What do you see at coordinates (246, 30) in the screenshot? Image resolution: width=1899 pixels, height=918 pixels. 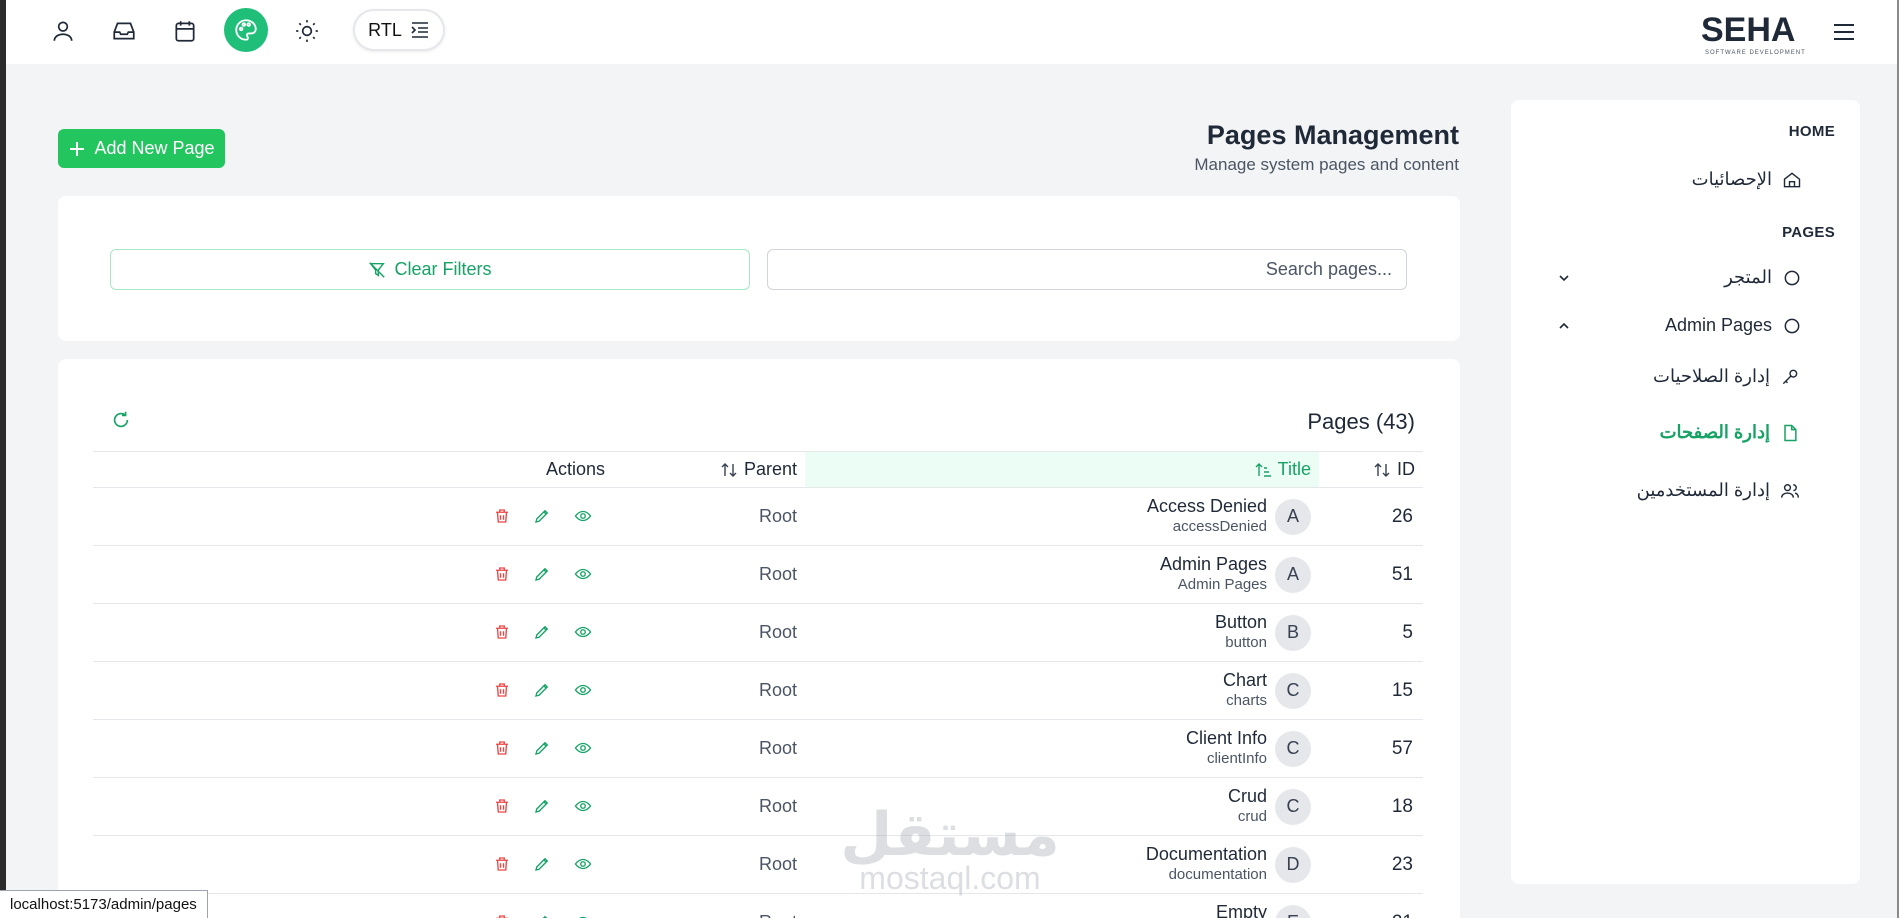 I see `palette-icon` at bounding box center [246, 30].